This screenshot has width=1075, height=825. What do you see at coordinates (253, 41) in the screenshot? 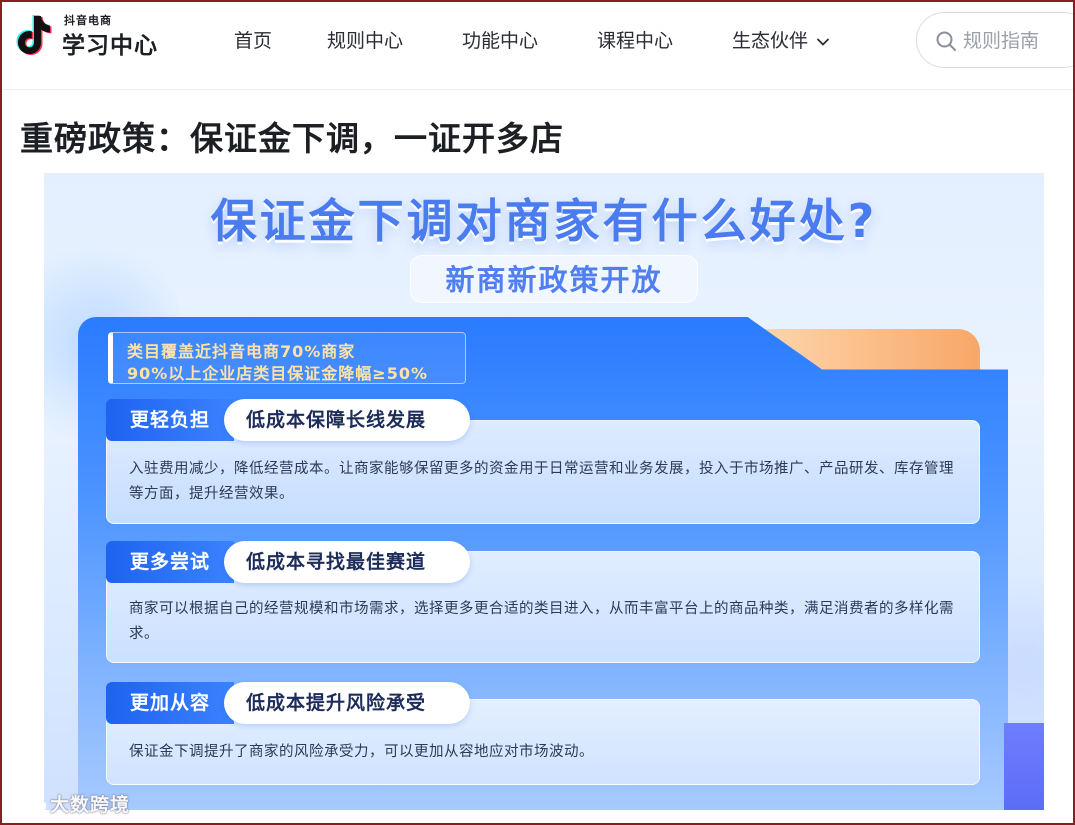
I see `nav-item-home: 首页` at bounding box center [253, 41].